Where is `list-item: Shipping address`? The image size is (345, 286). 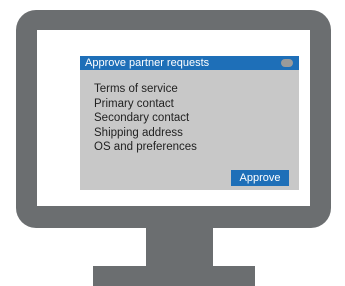
list-item: Shipping address is located at coordinates (138, 132).